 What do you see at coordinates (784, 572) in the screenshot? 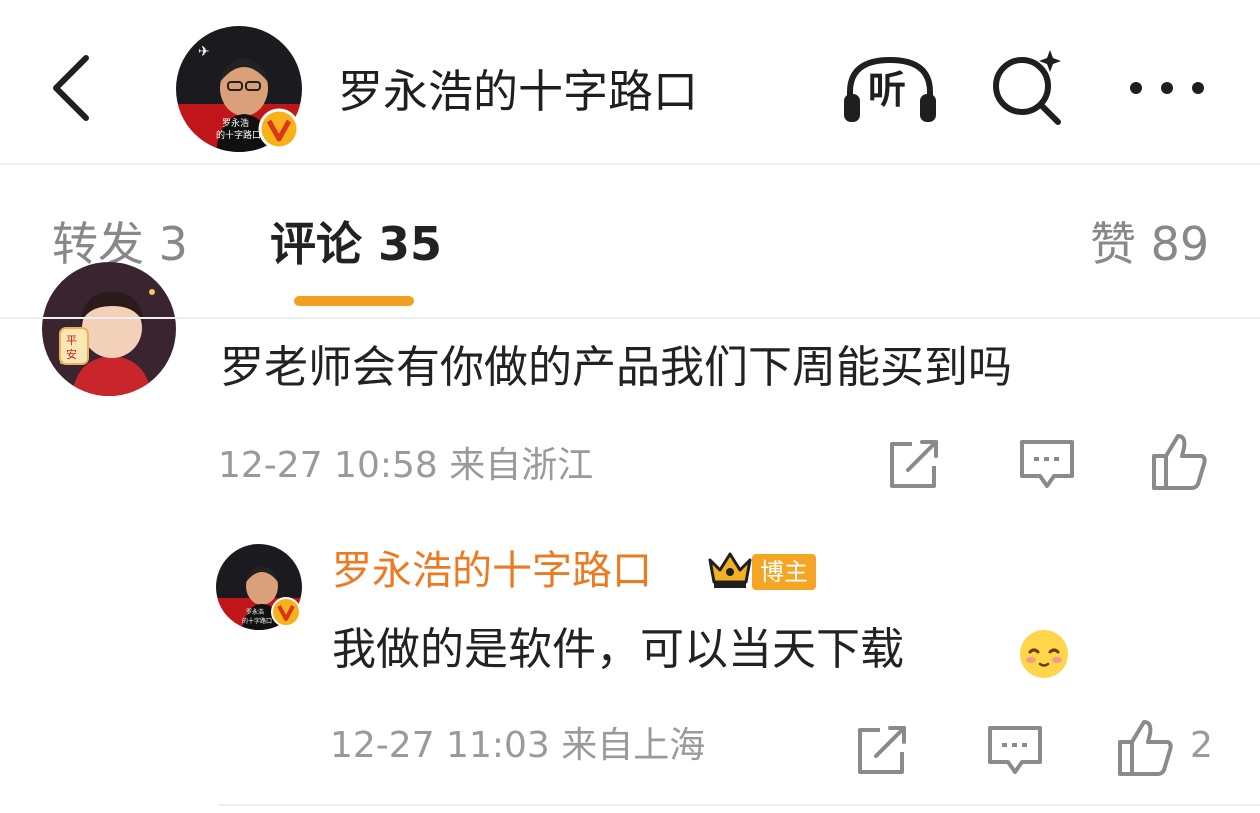
I see `blogger-badge: 博主` at bounding box center [784, 572].